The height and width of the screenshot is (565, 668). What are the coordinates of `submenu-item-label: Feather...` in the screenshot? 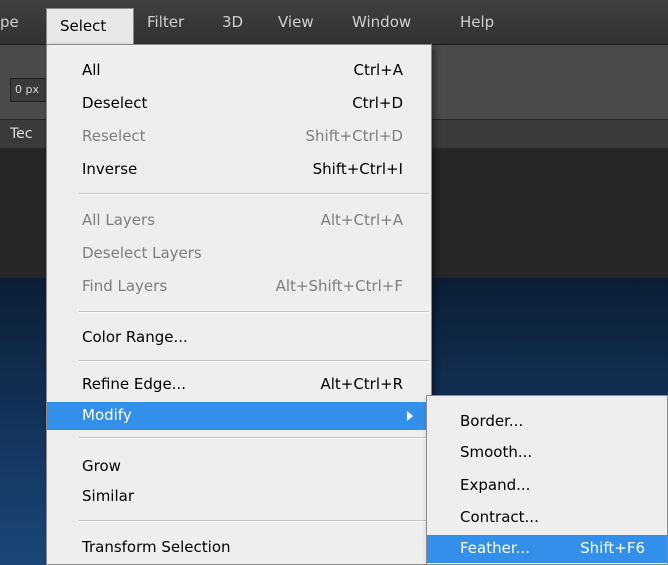 It's located at (495, 548).